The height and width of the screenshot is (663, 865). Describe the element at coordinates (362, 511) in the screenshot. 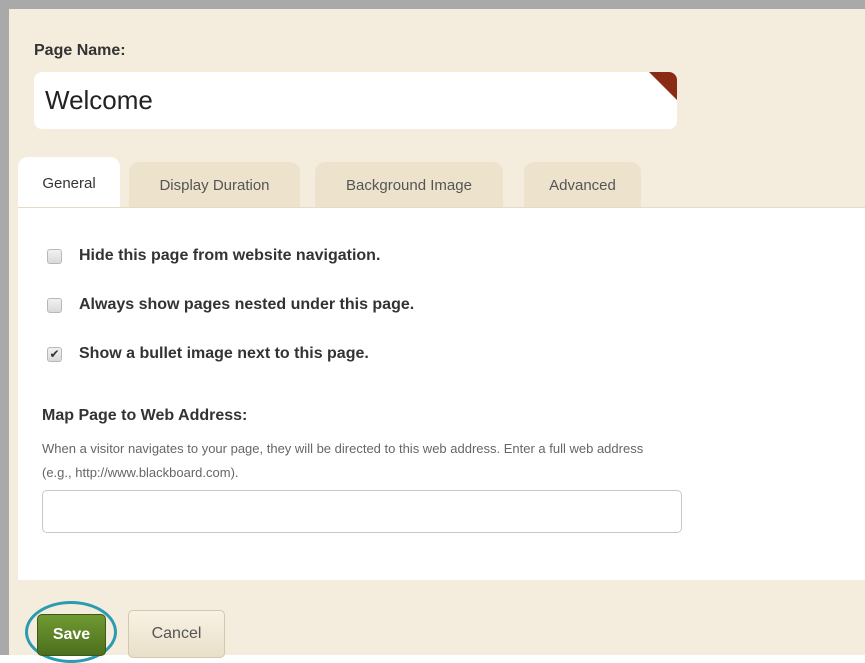

I see `web-address-input` at that location.